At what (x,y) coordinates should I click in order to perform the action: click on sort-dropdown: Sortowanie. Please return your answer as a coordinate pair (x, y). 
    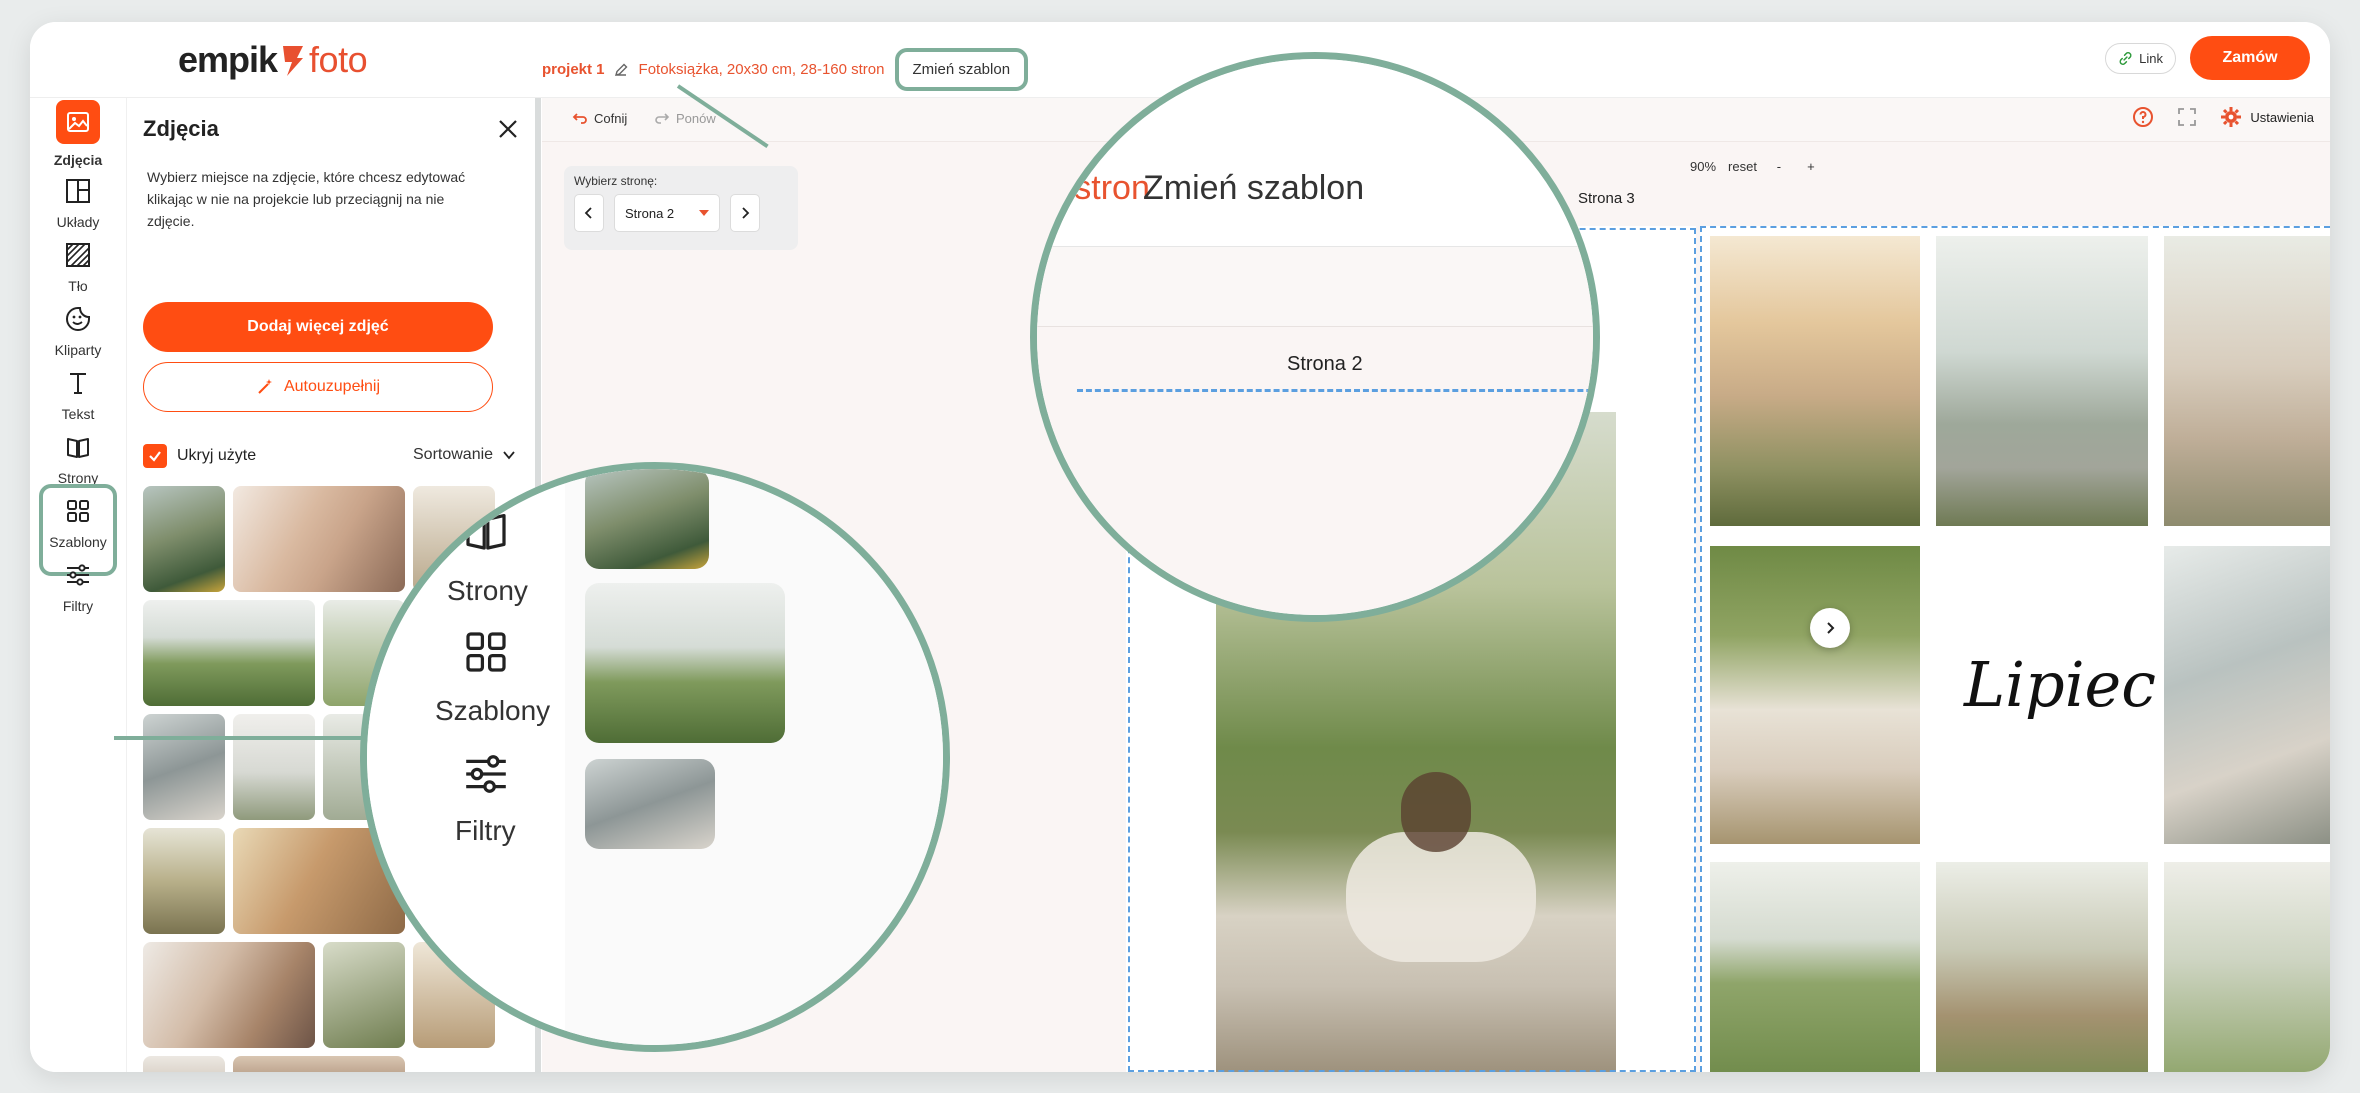
    Looking at the image, I should click on (465, 455).